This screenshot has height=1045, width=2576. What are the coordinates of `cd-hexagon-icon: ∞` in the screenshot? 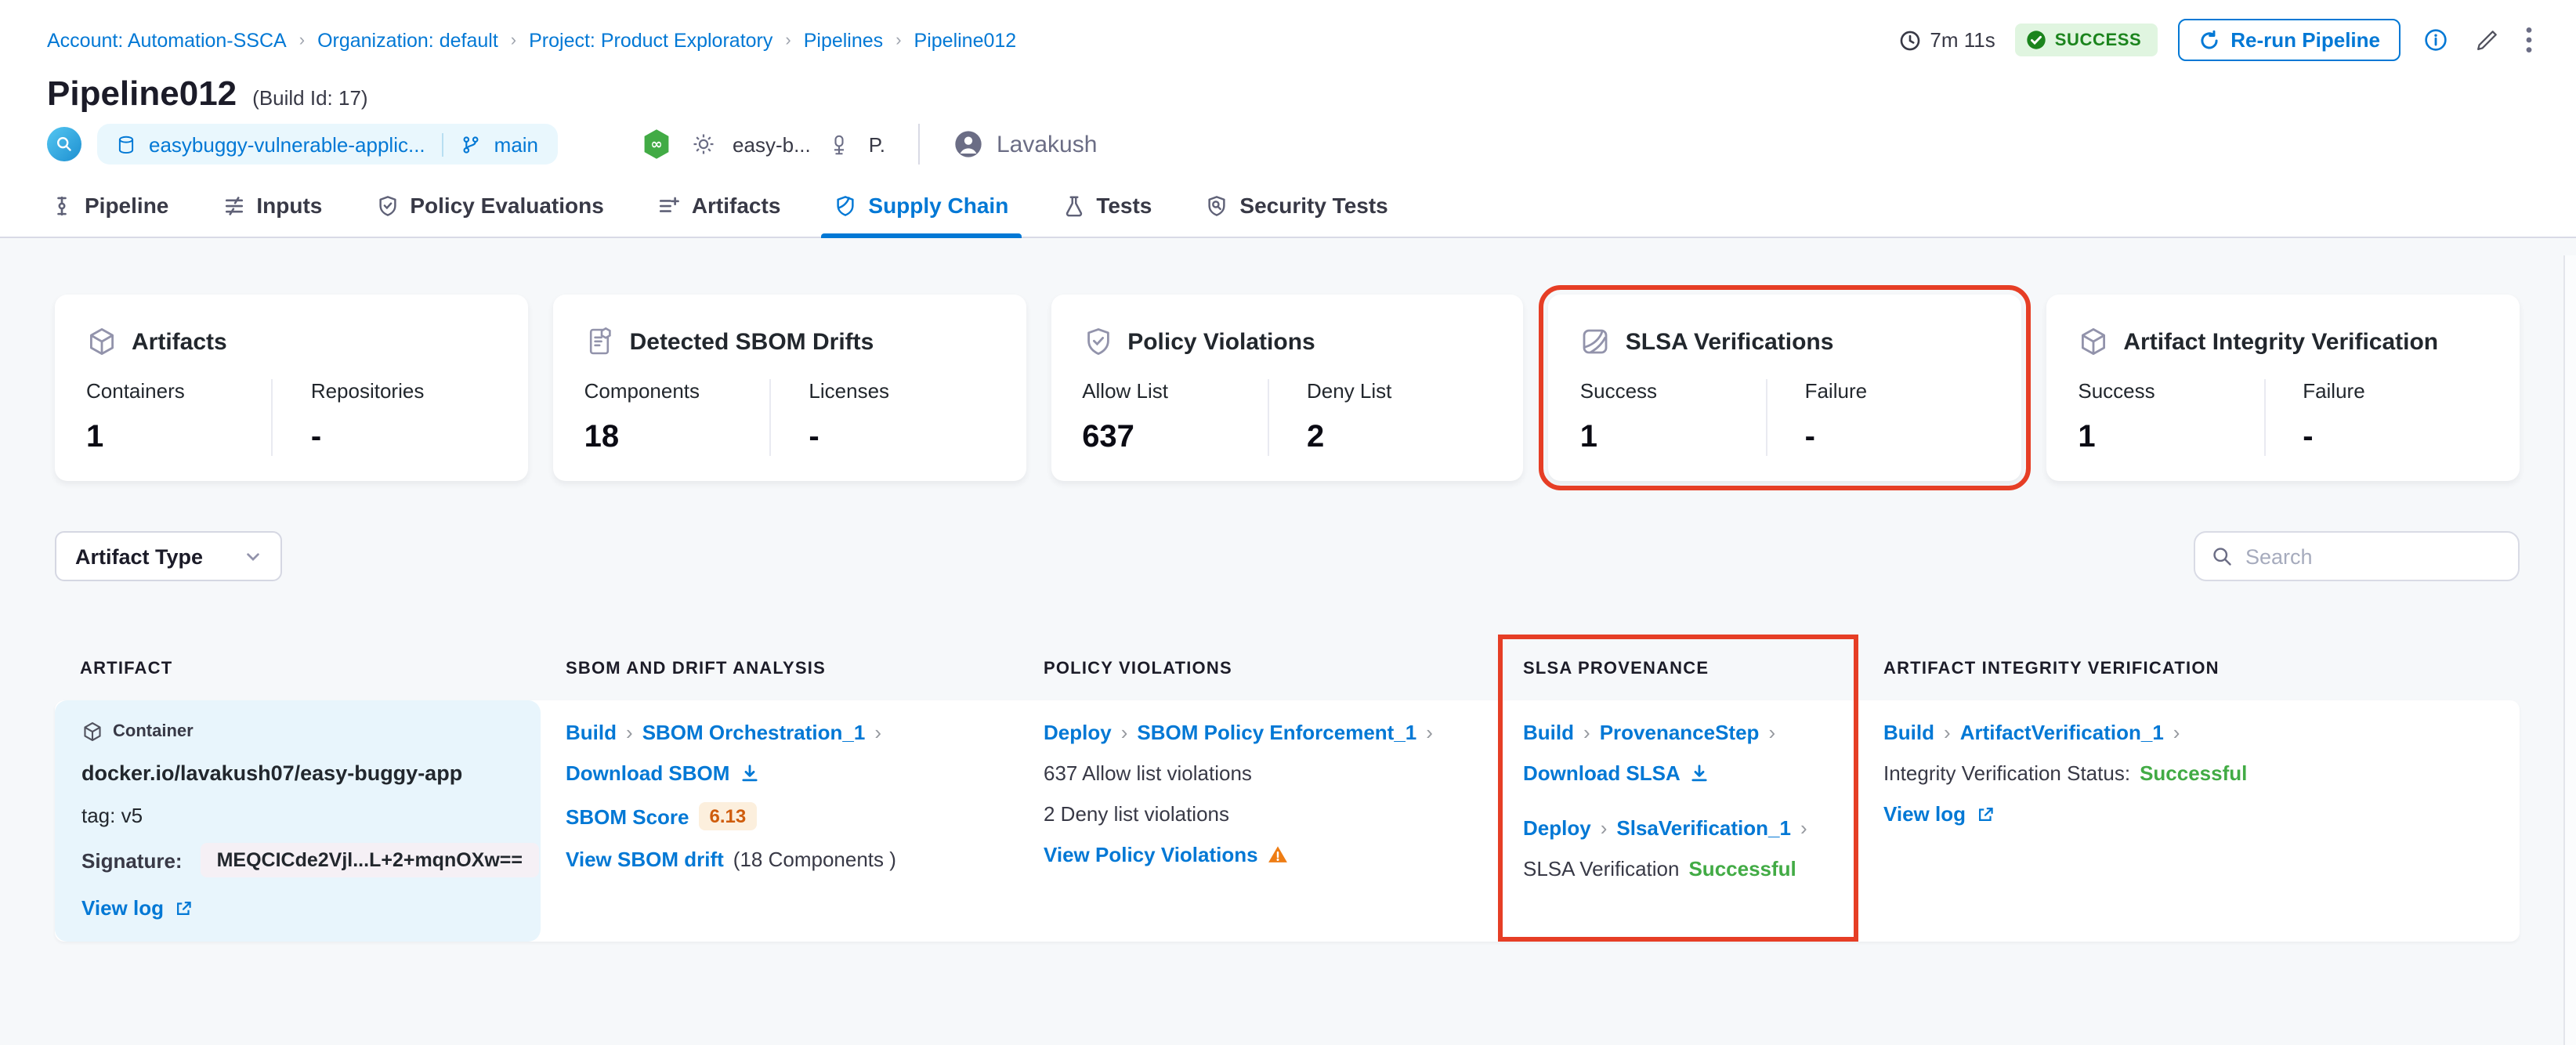 It's located at (656, 144).